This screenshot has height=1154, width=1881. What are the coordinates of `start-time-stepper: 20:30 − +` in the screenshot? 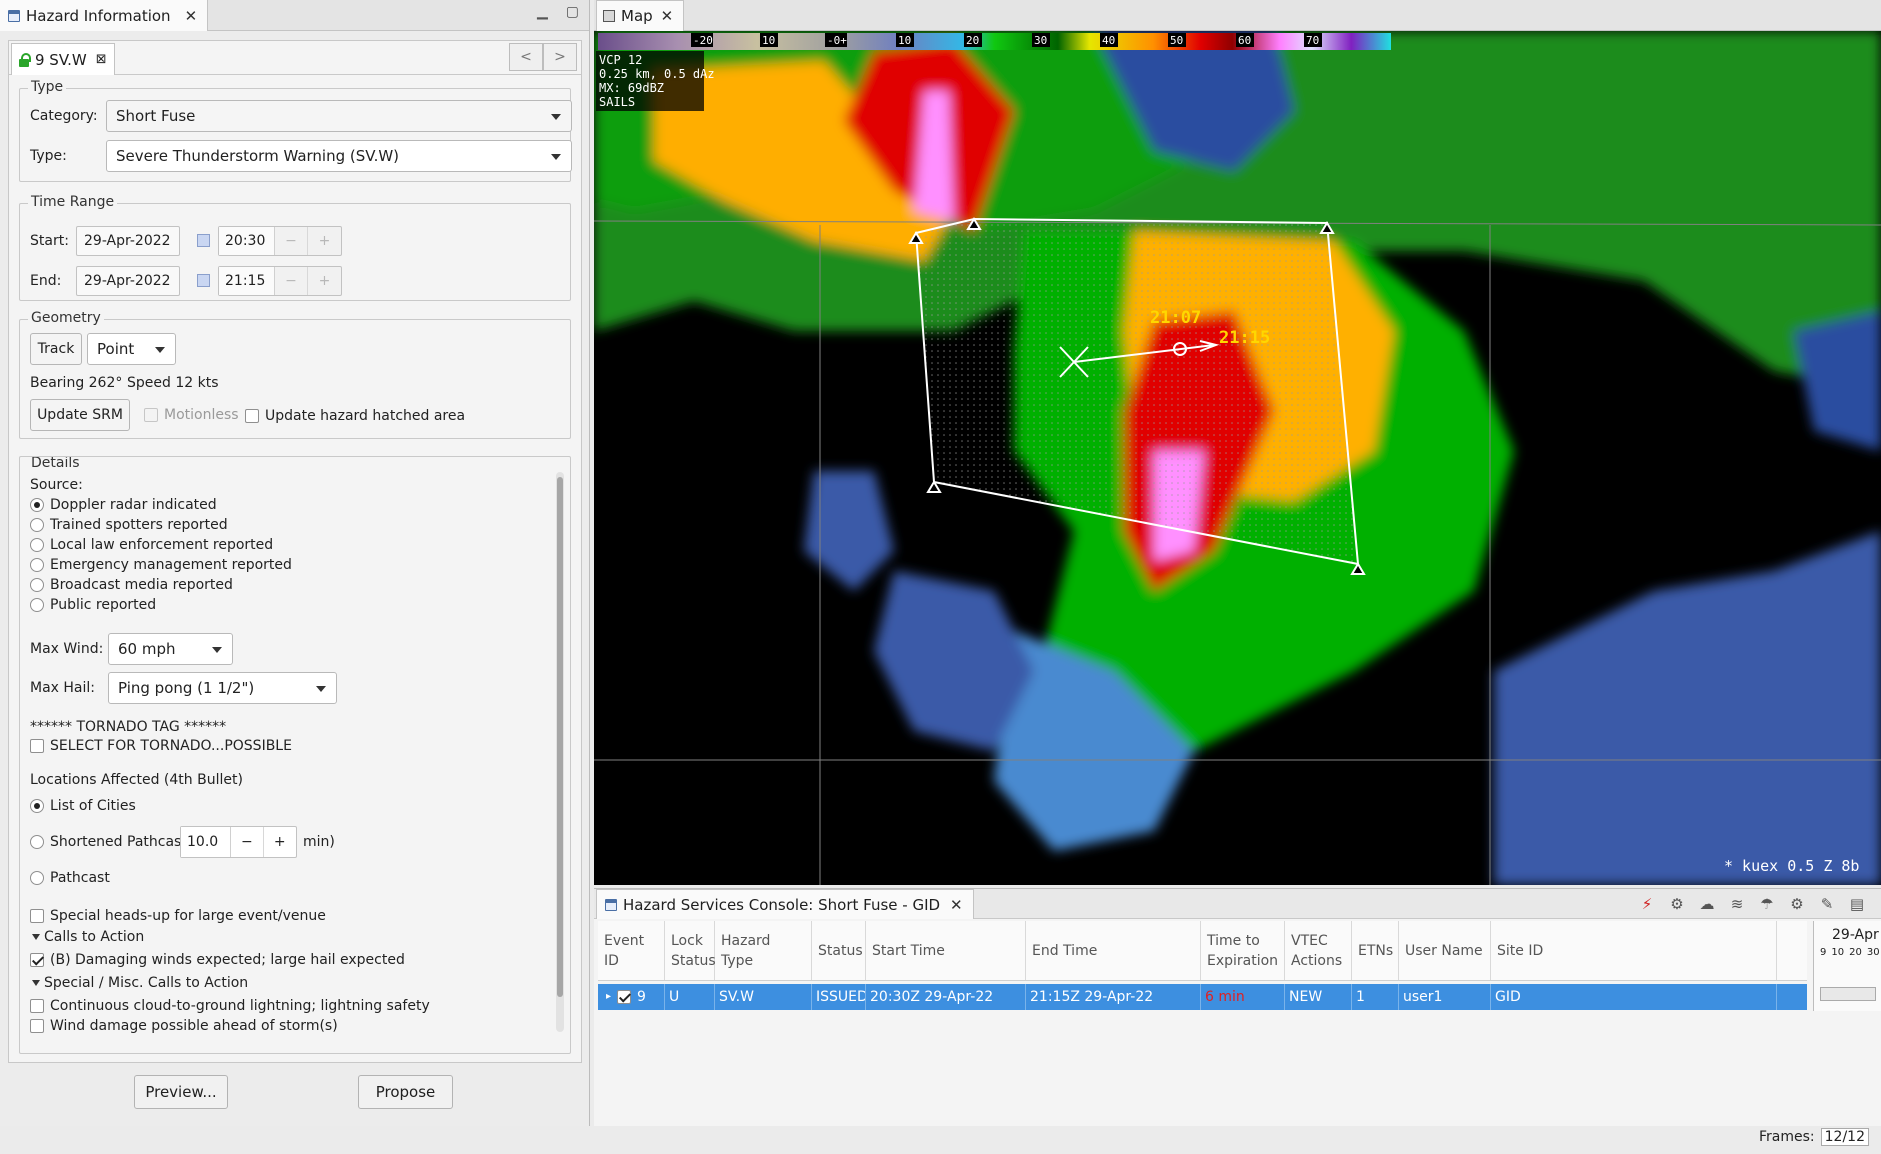 It's located at (280, 241).